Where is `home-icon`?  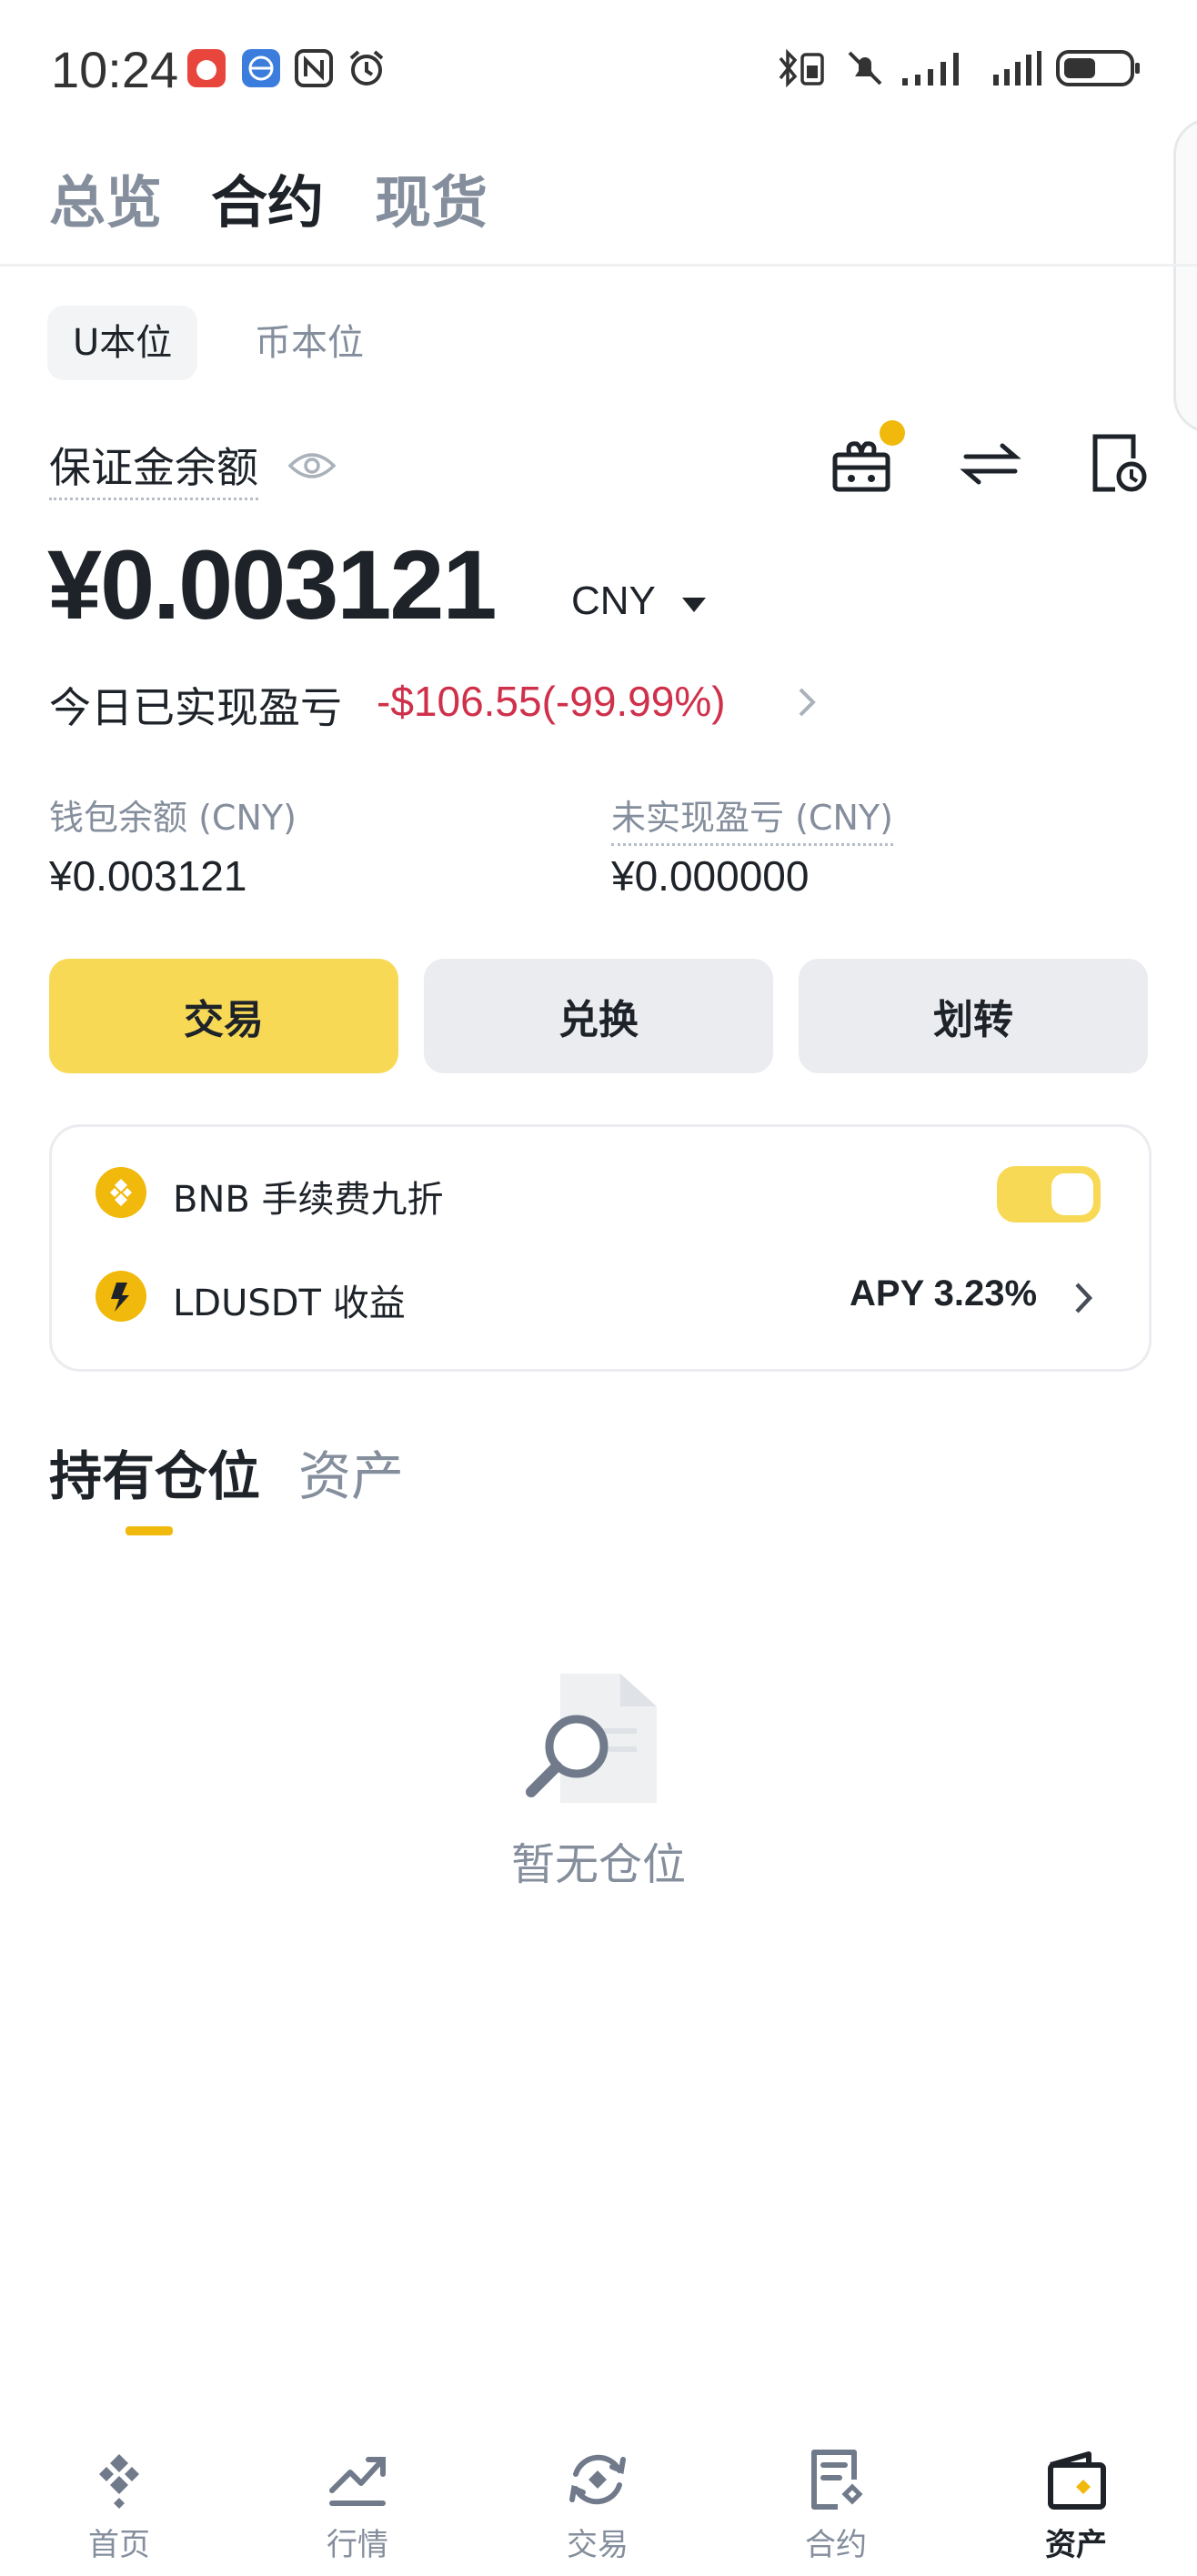 home-icon is located at coordinates (119, 2481).